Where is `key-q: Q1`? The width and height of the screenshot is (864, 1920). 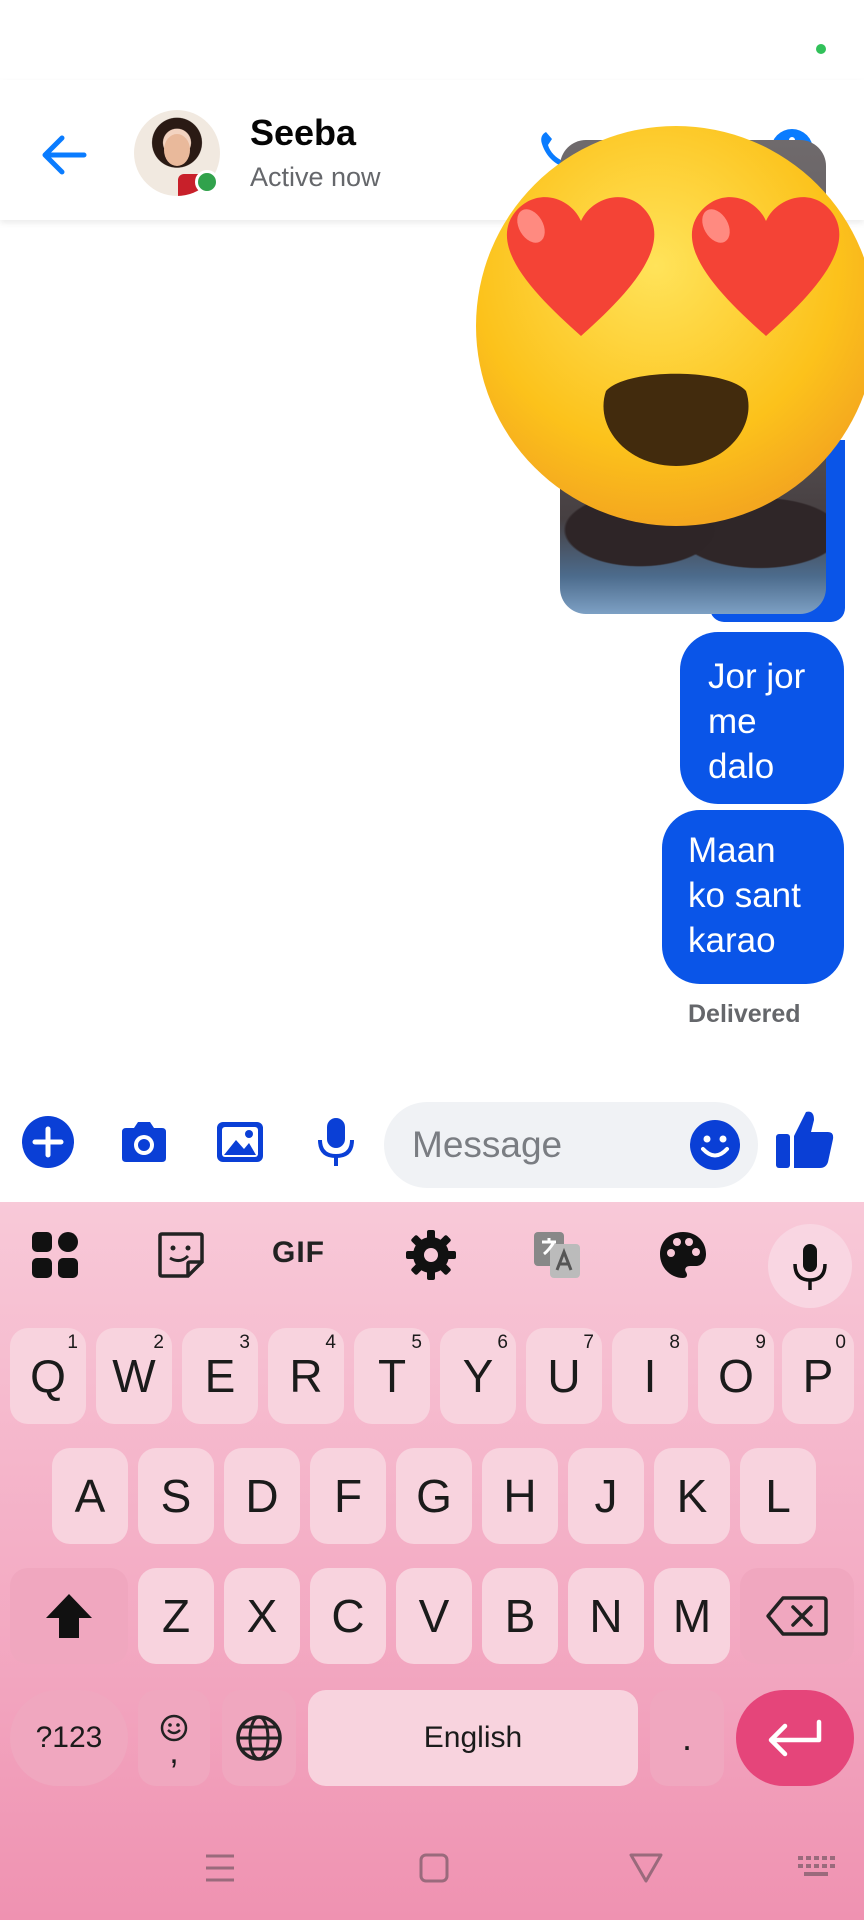
key-q: Q1 is located at coordinates (48, 1376).